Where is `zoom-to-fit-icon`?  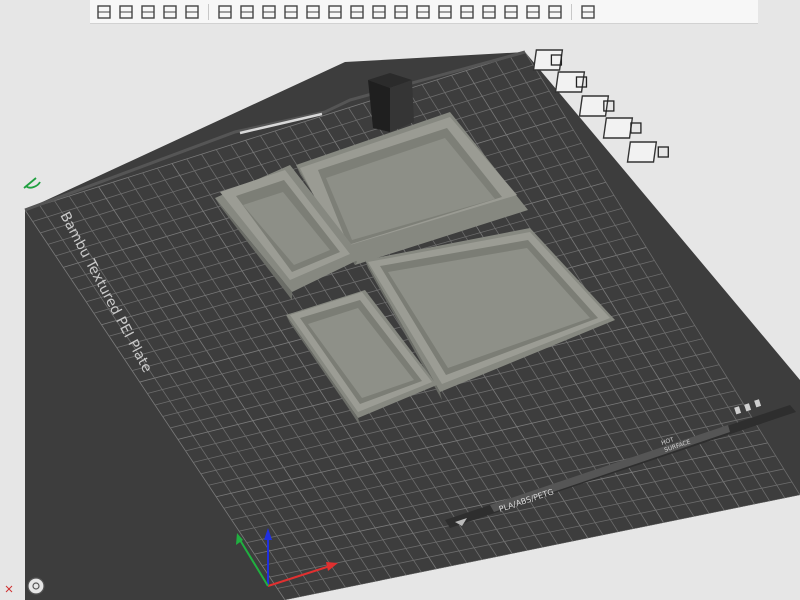
zoom-to-fit-icon is located at coordinates (36, 586).